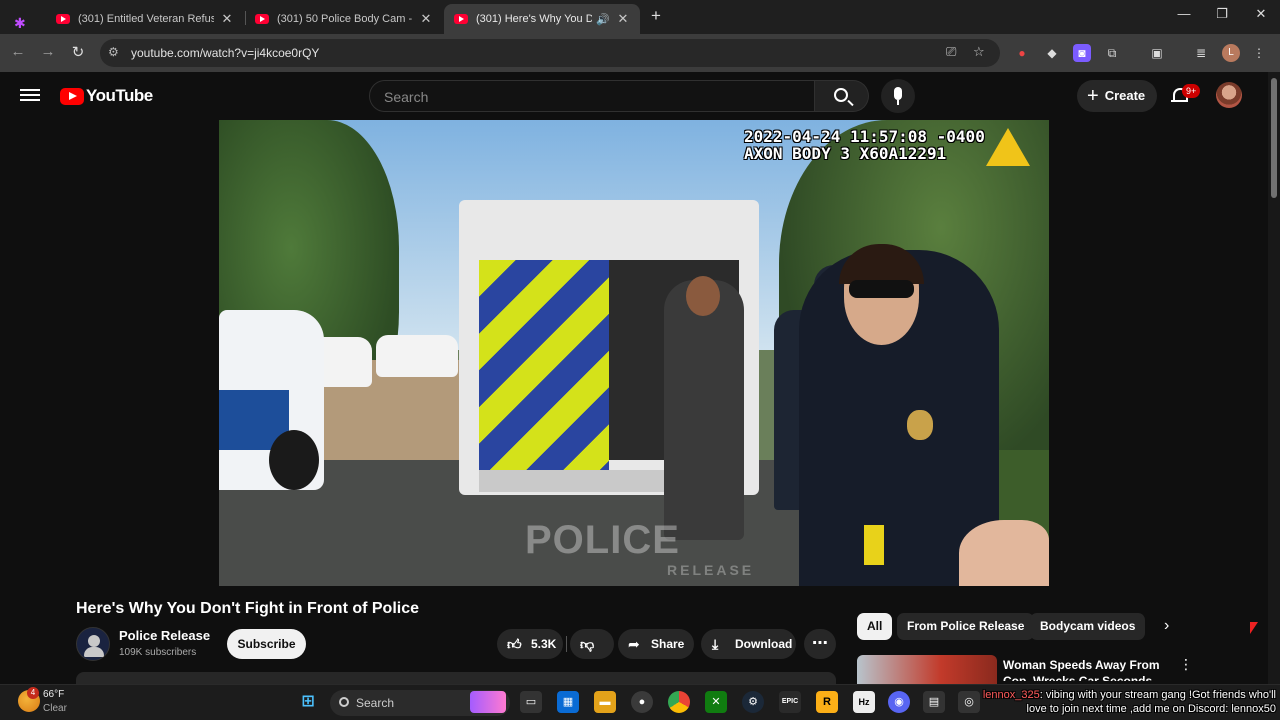 This screenshot has height=720, width=1280. Describe the element at coordinates (1052, 53) in the screenshot. I see `diamond-extension-icon: ◆` at that location.